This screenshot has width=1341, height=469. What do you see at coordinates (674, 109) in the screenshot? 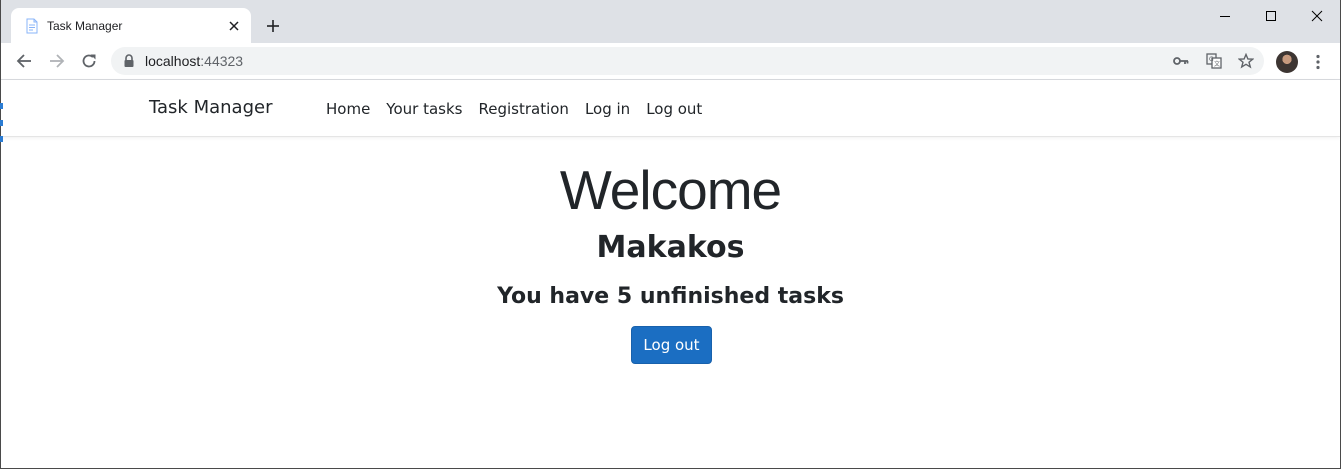
I see `nav-link-log-out: Log out` at bounding box center [674, 109].